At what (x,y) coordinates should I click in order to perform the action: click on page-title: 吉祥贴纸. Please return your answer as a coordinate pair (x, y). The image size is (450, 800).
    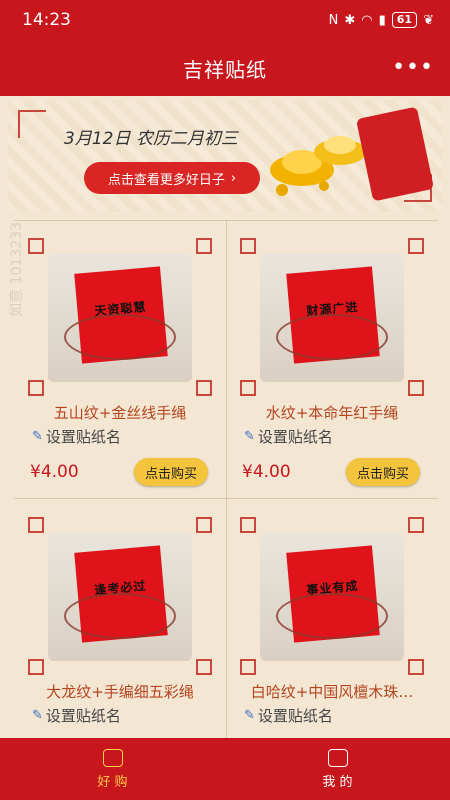
    Looking at the image, I should click on (225, 69).